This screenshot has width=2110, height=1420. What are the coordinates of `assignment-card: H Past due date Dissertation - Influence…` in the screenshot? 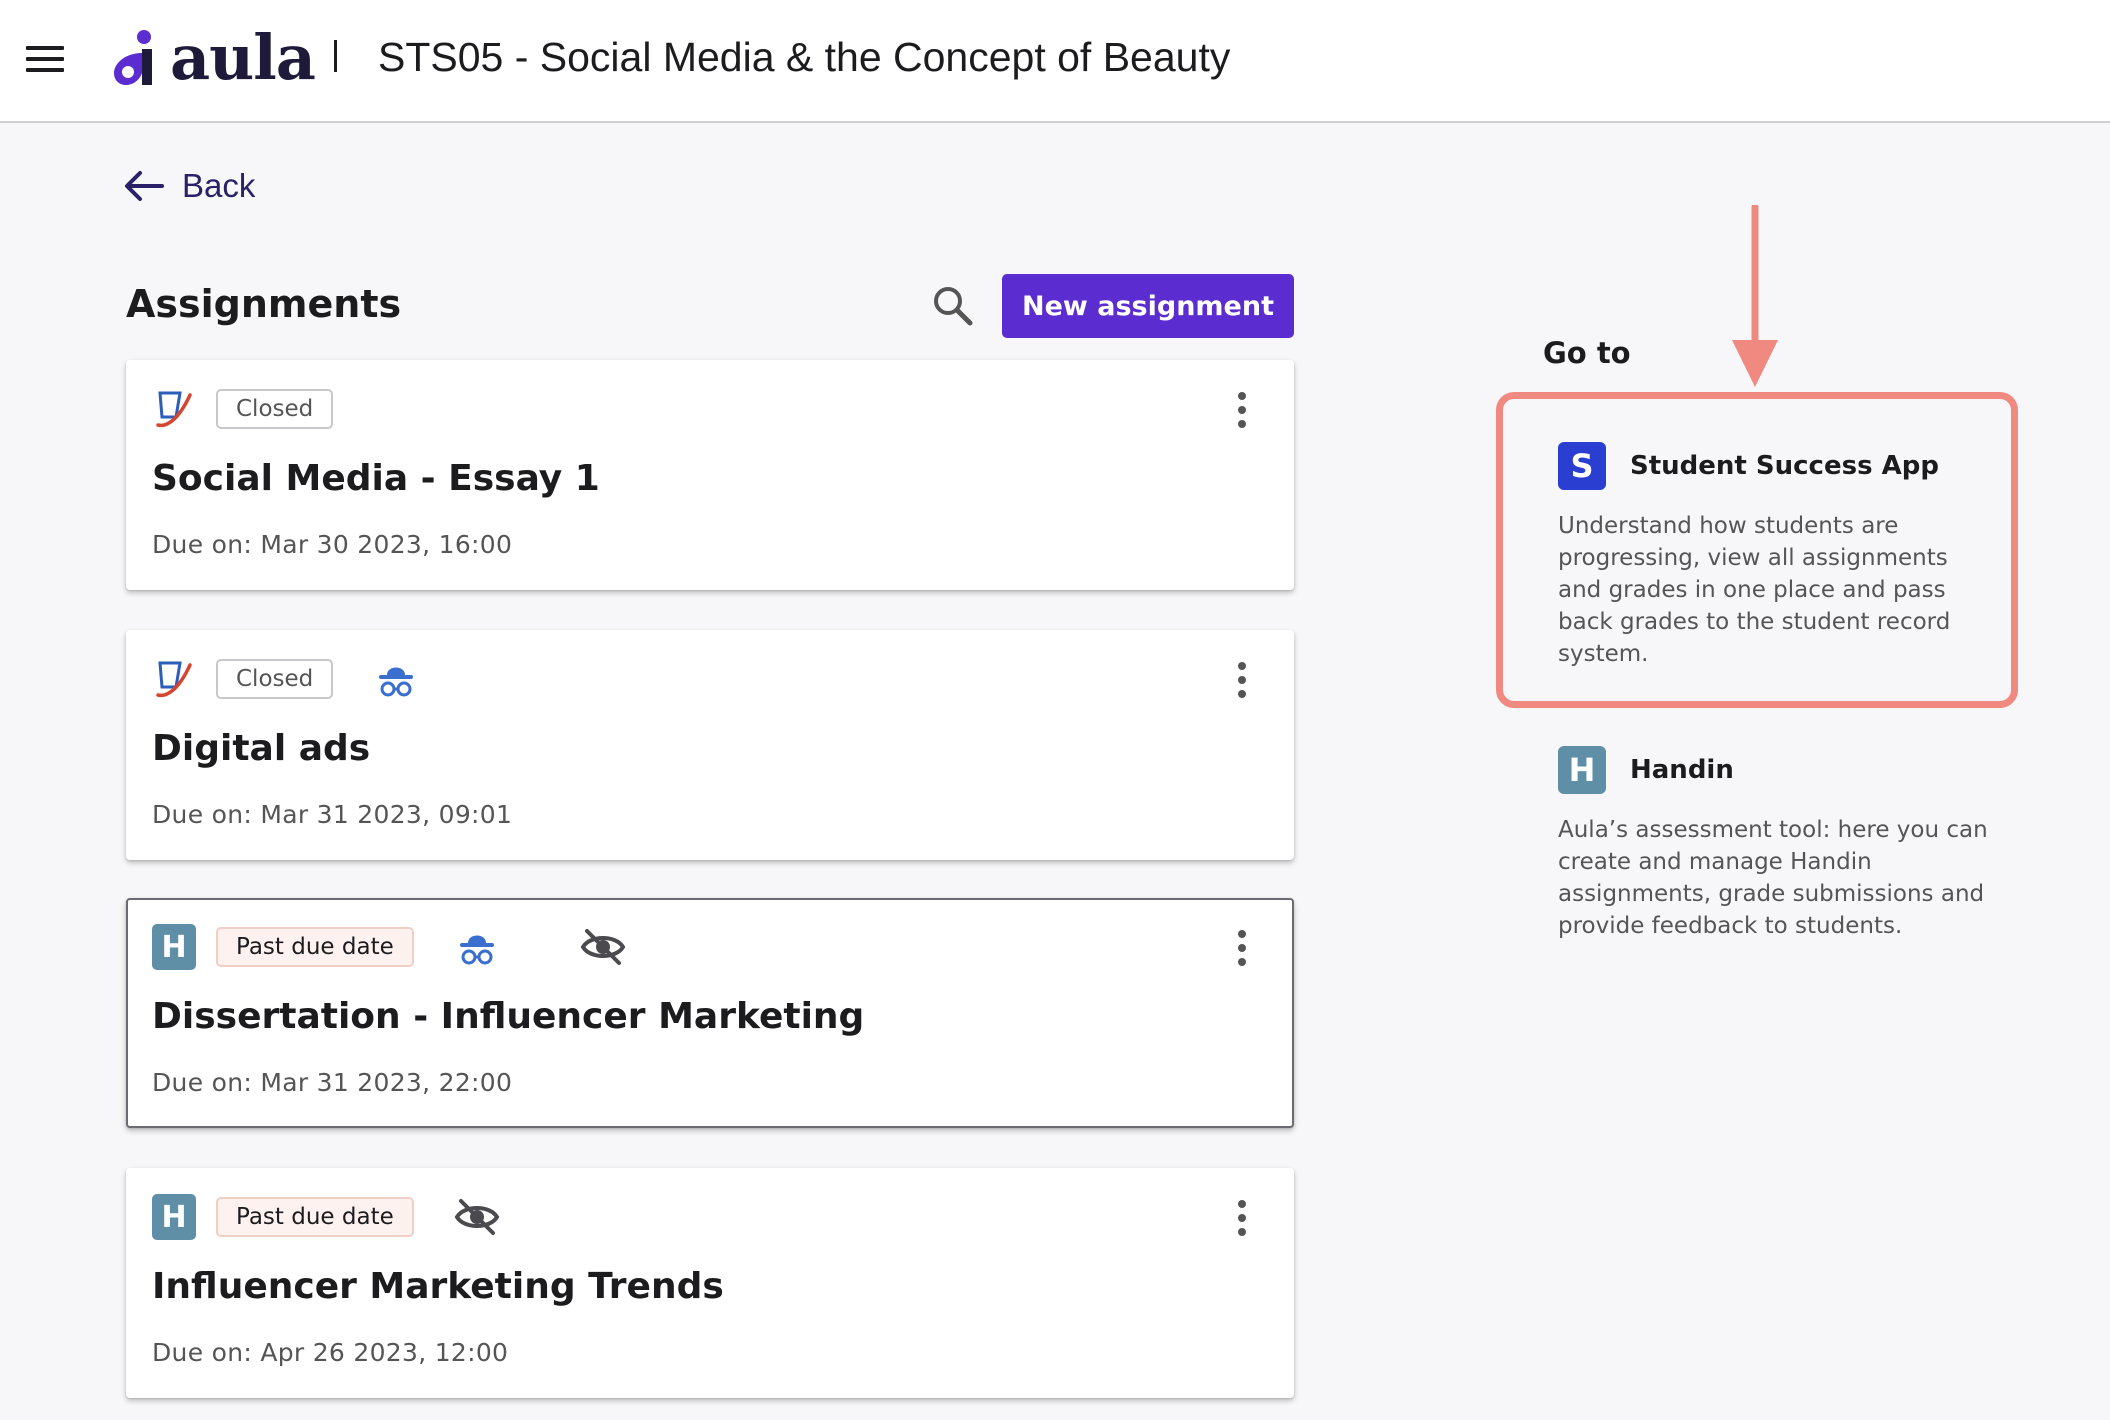 It's located at (710, 1013).